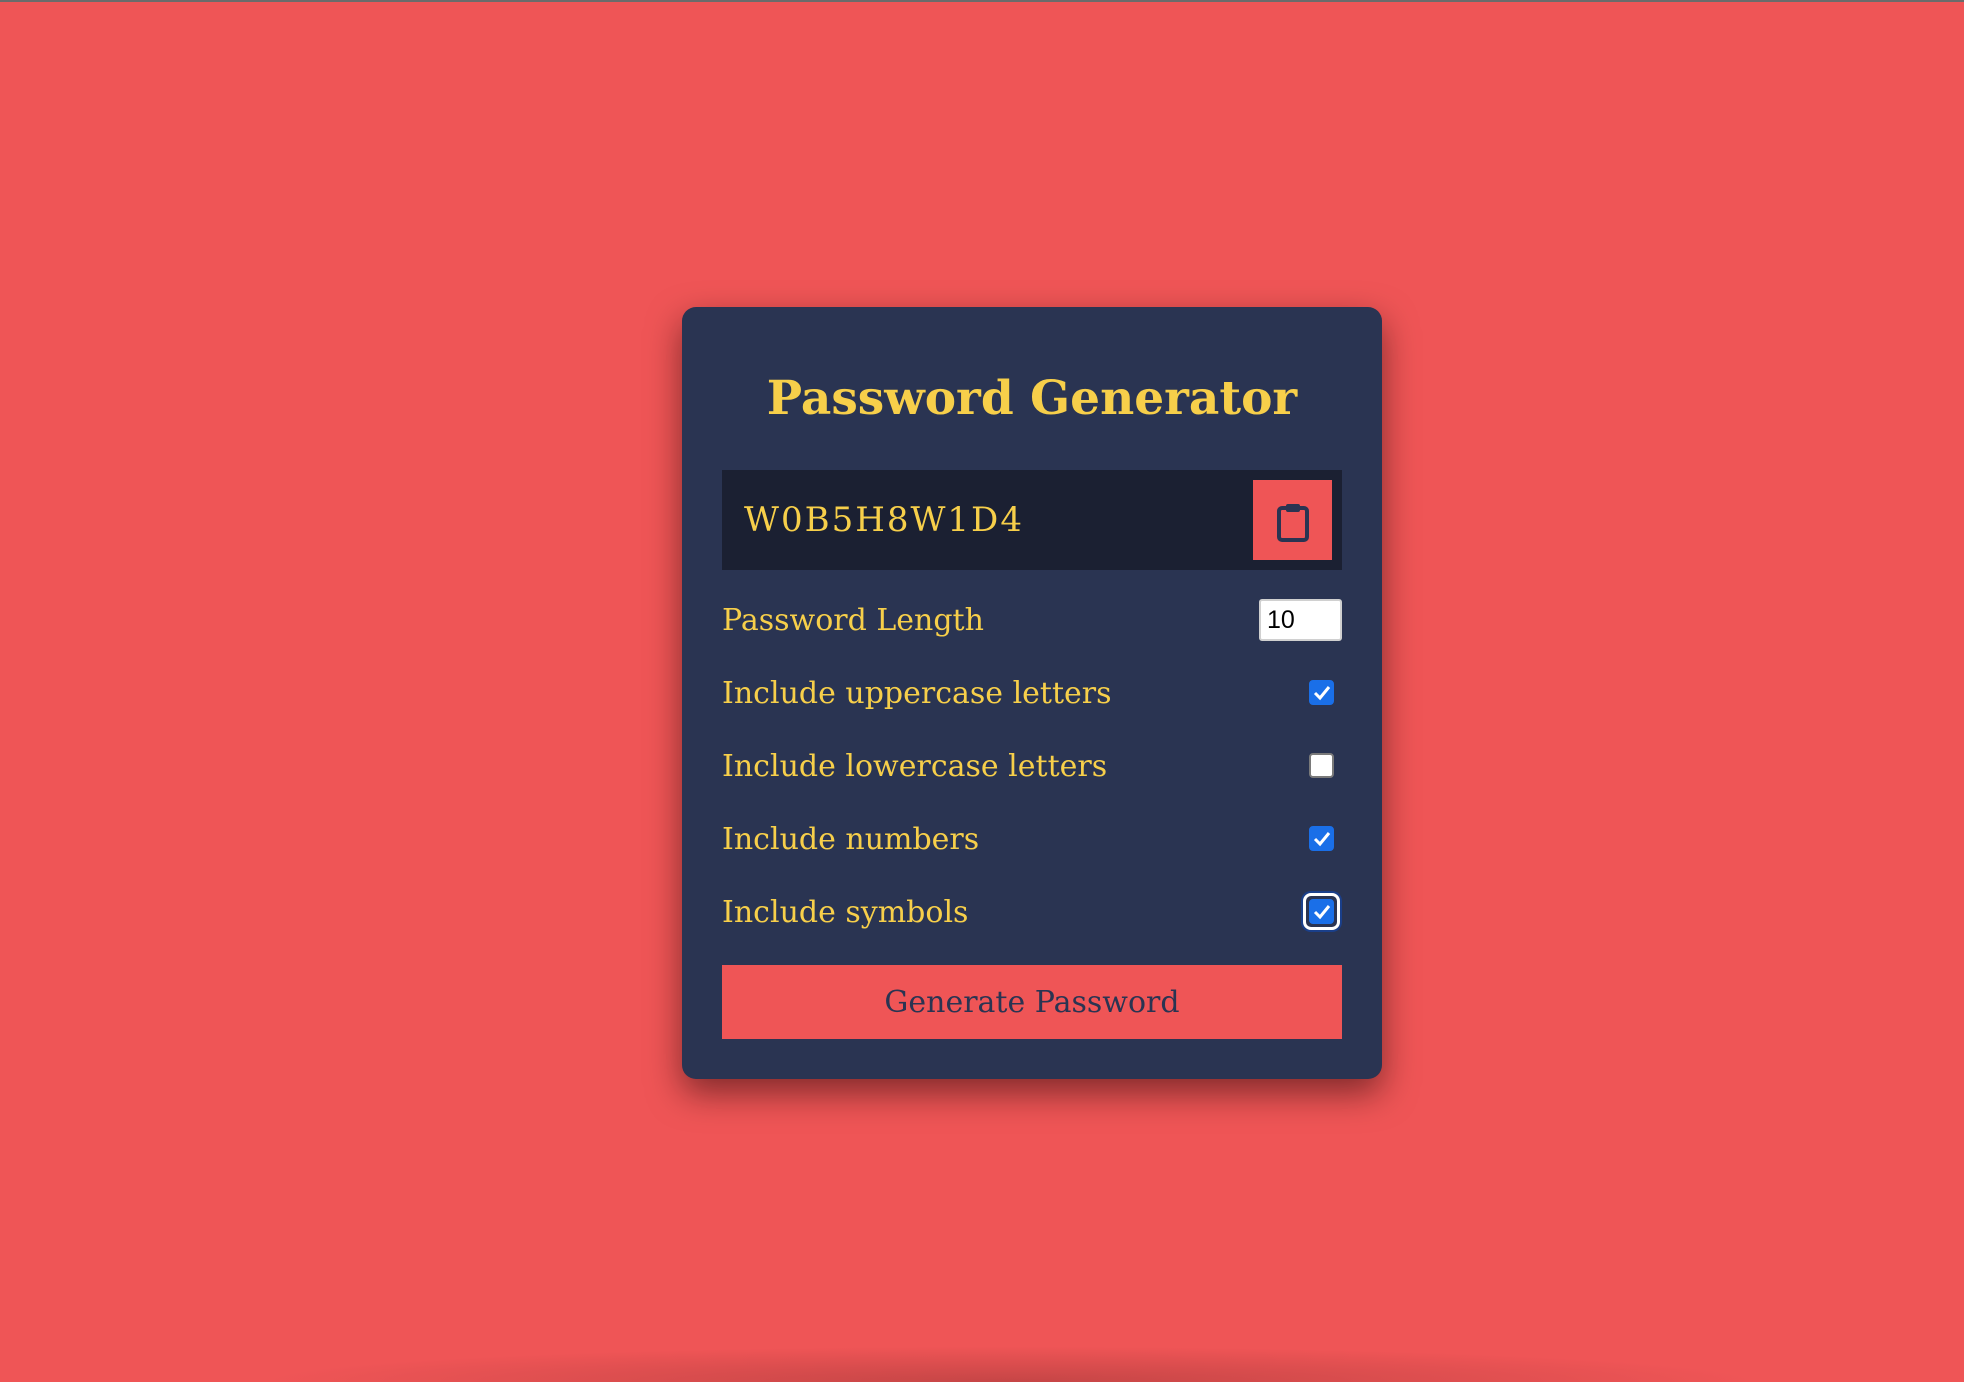 Image resolution: width=1964 pixels, height=1382 pixels. I want to click on bottom-shadow, so click(1010, 1364).